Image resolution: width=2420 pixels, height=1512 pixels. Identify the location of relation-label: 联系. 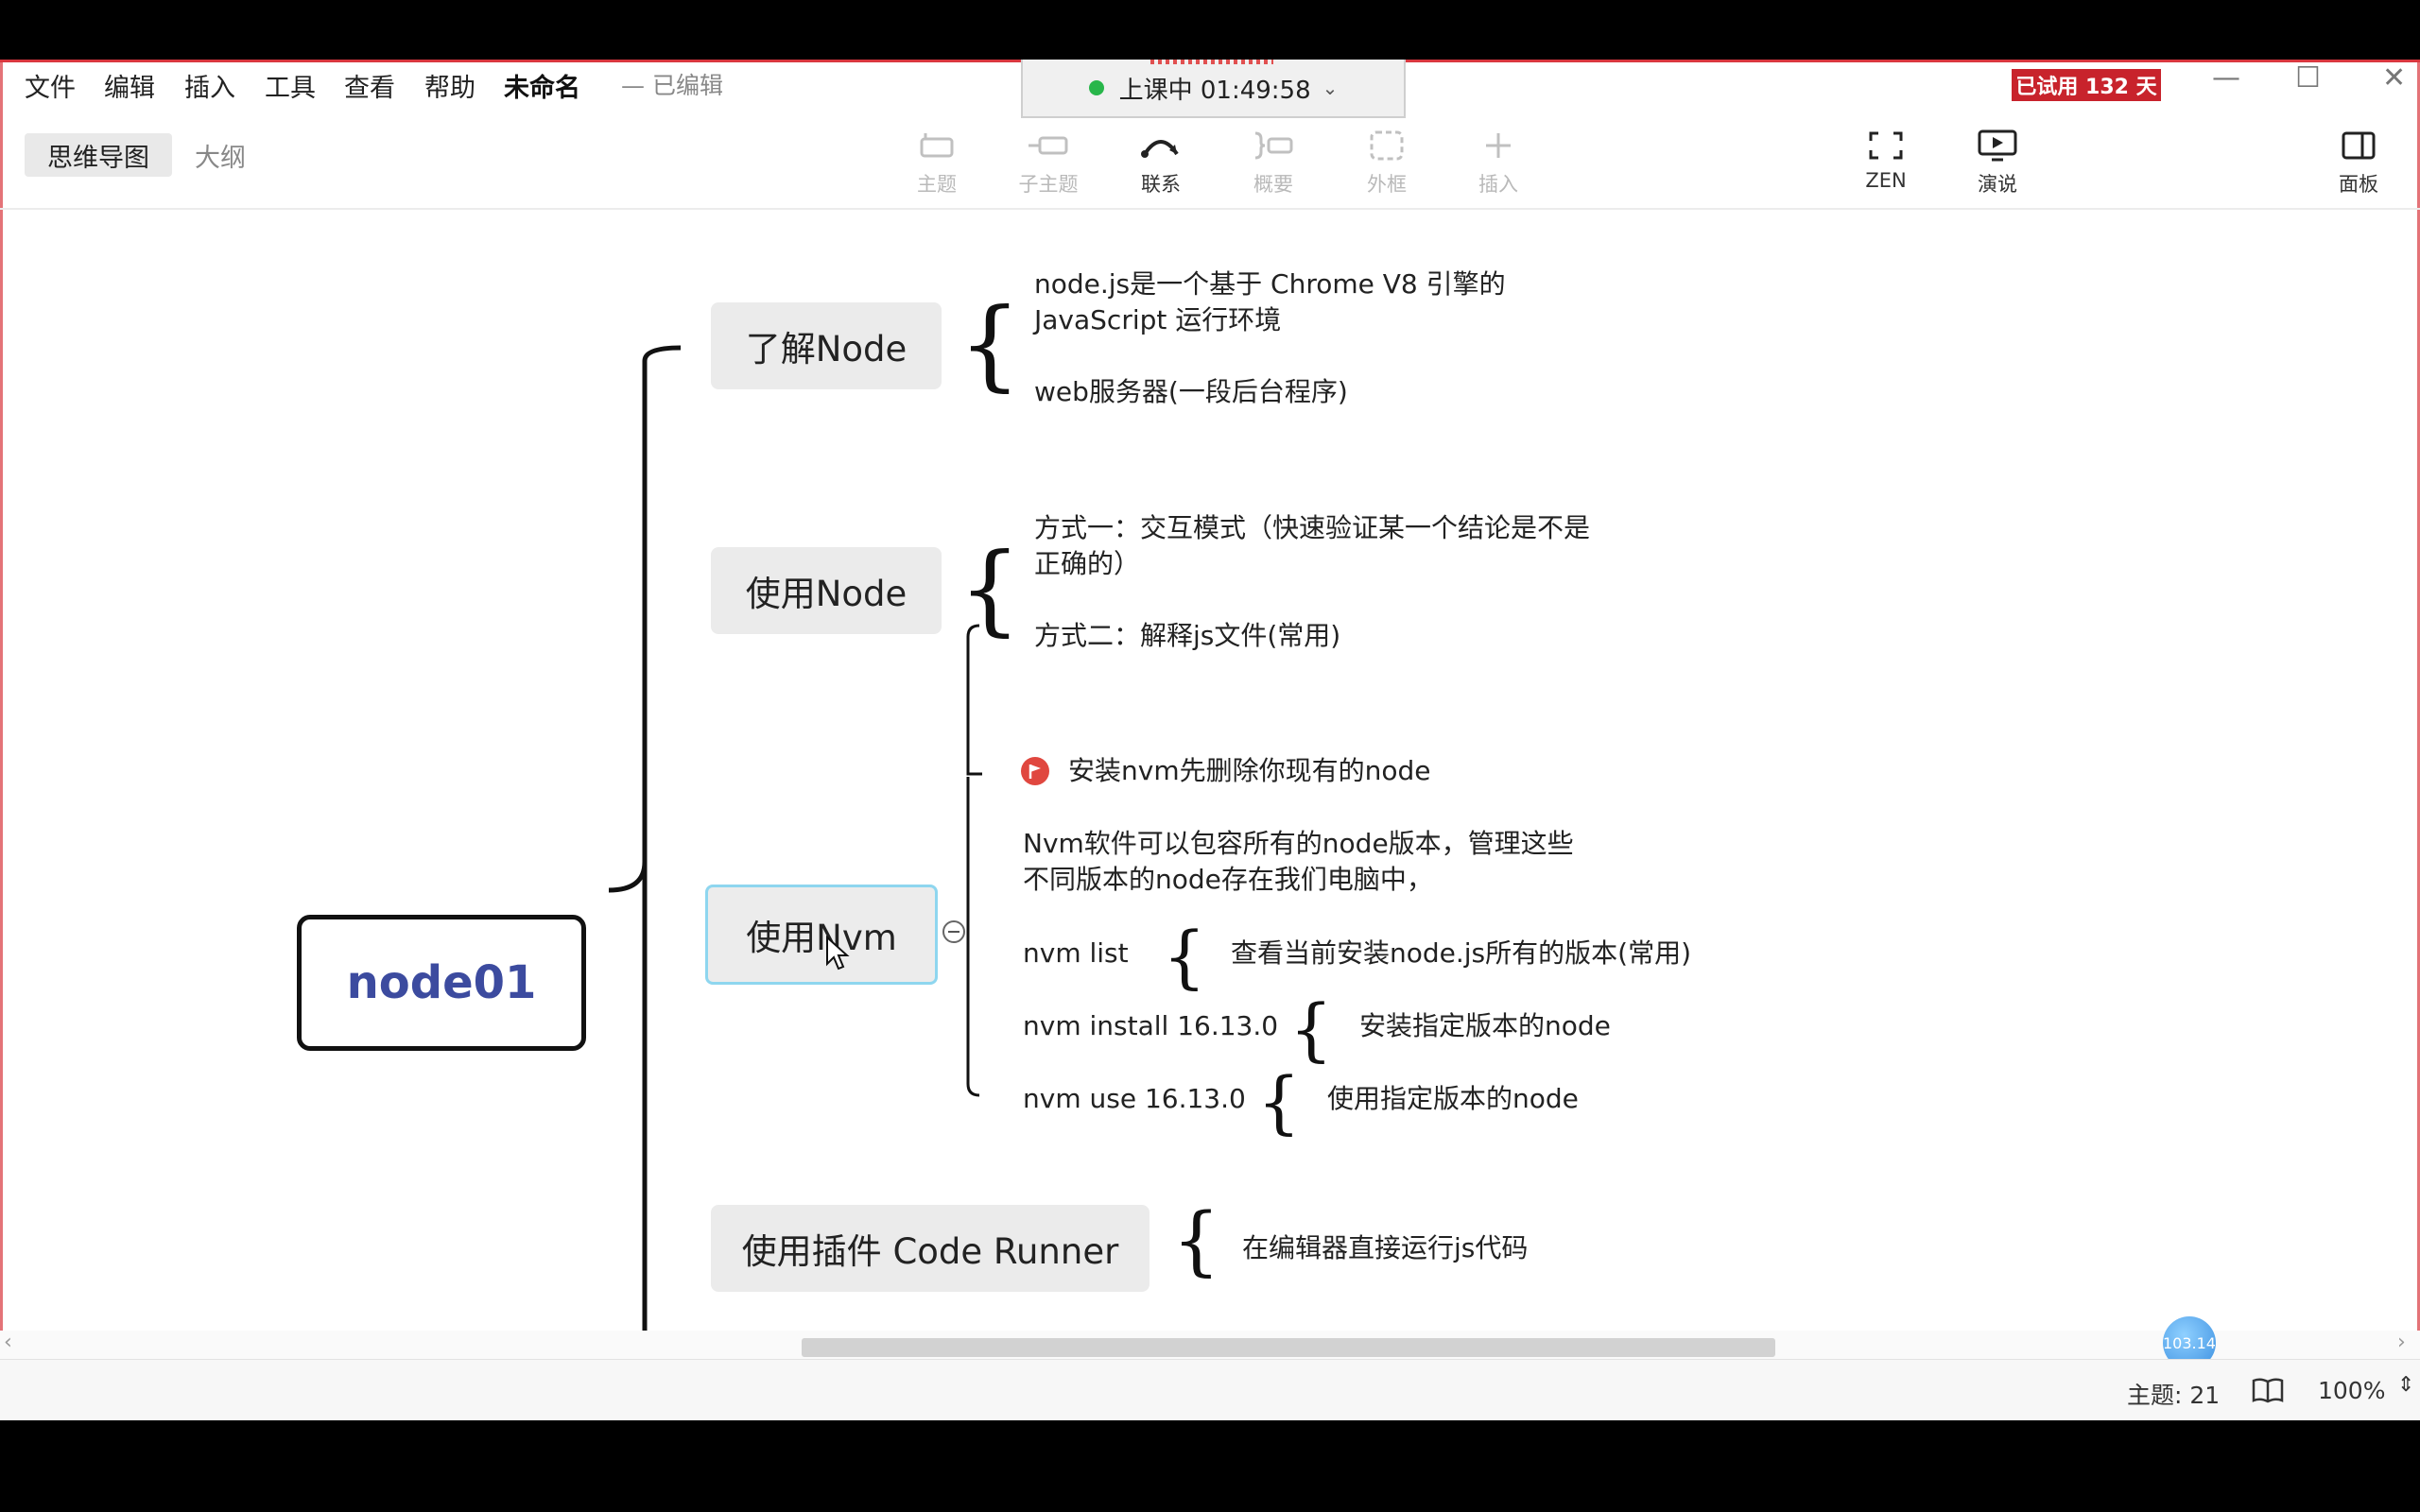
(1161, 184).